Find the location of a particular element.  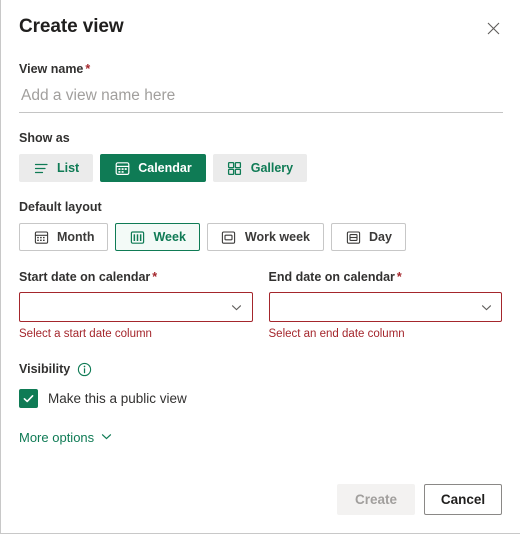

cancel-button: Cancel is located at coordinates (463, 499).